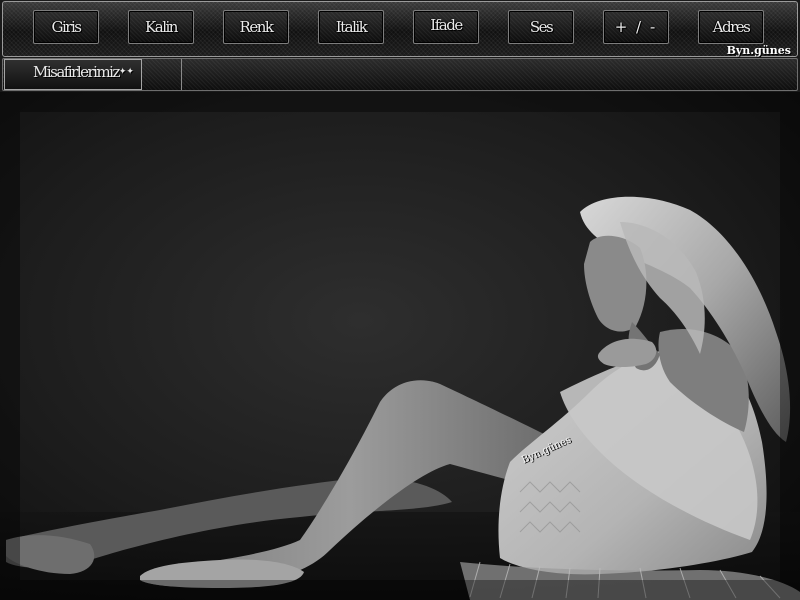 Image resolution: width=800 pixels, height=600 pixels. Describe the element at coordinates (446, 27) in the screenshot. I see `emoticon-button: Ifade` at that location.